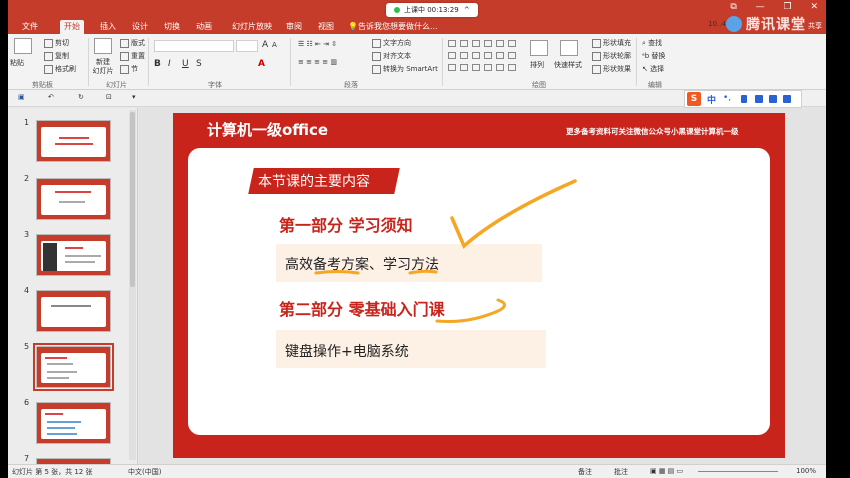  I want to click on keyboard-icon, so click(759, 99).